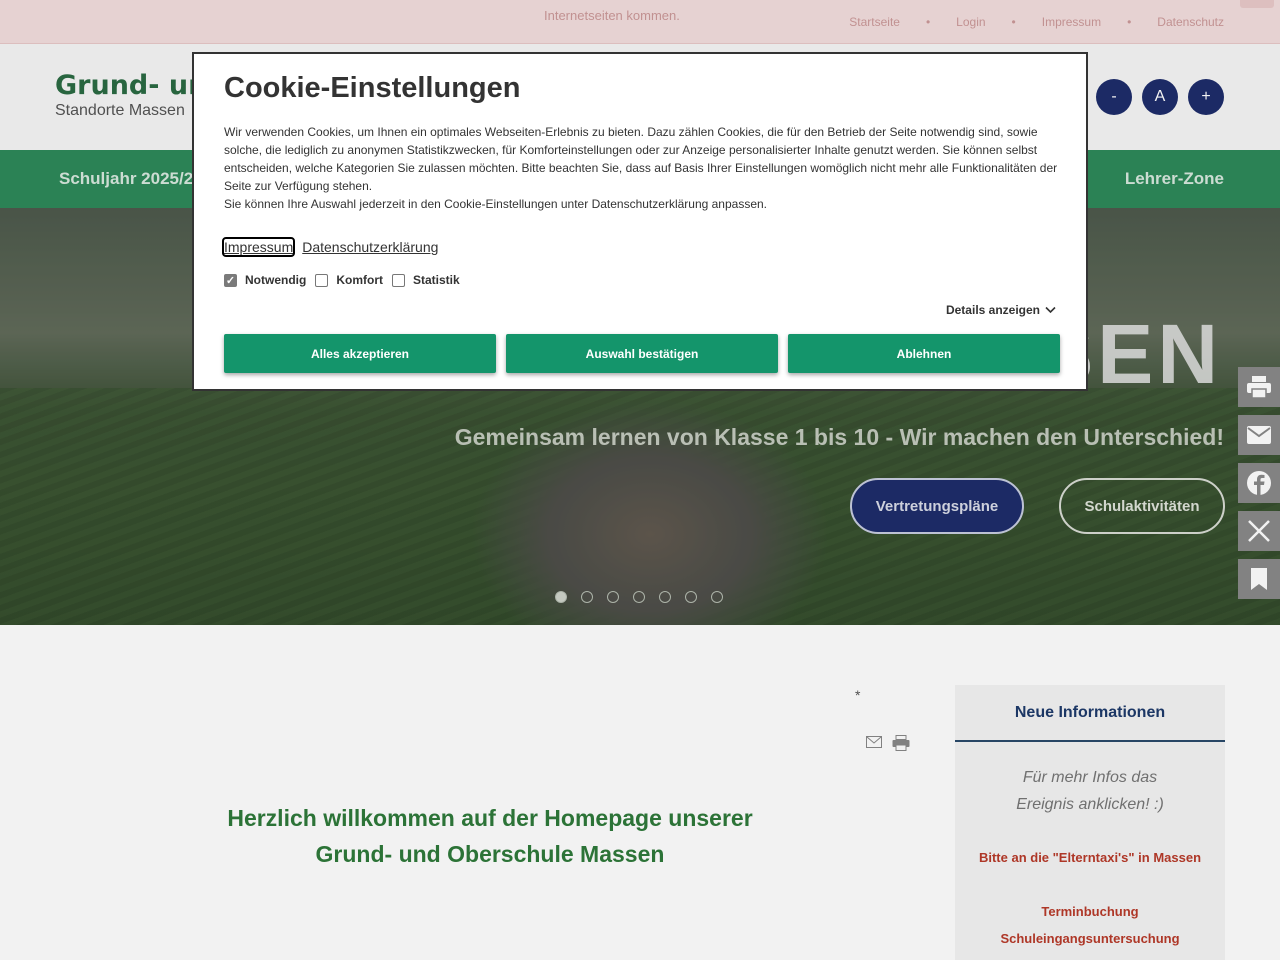 Image resolution: width=1280 pixels, height=960 pixels. I want to click on top-link-login: Login, so click(970, 22).